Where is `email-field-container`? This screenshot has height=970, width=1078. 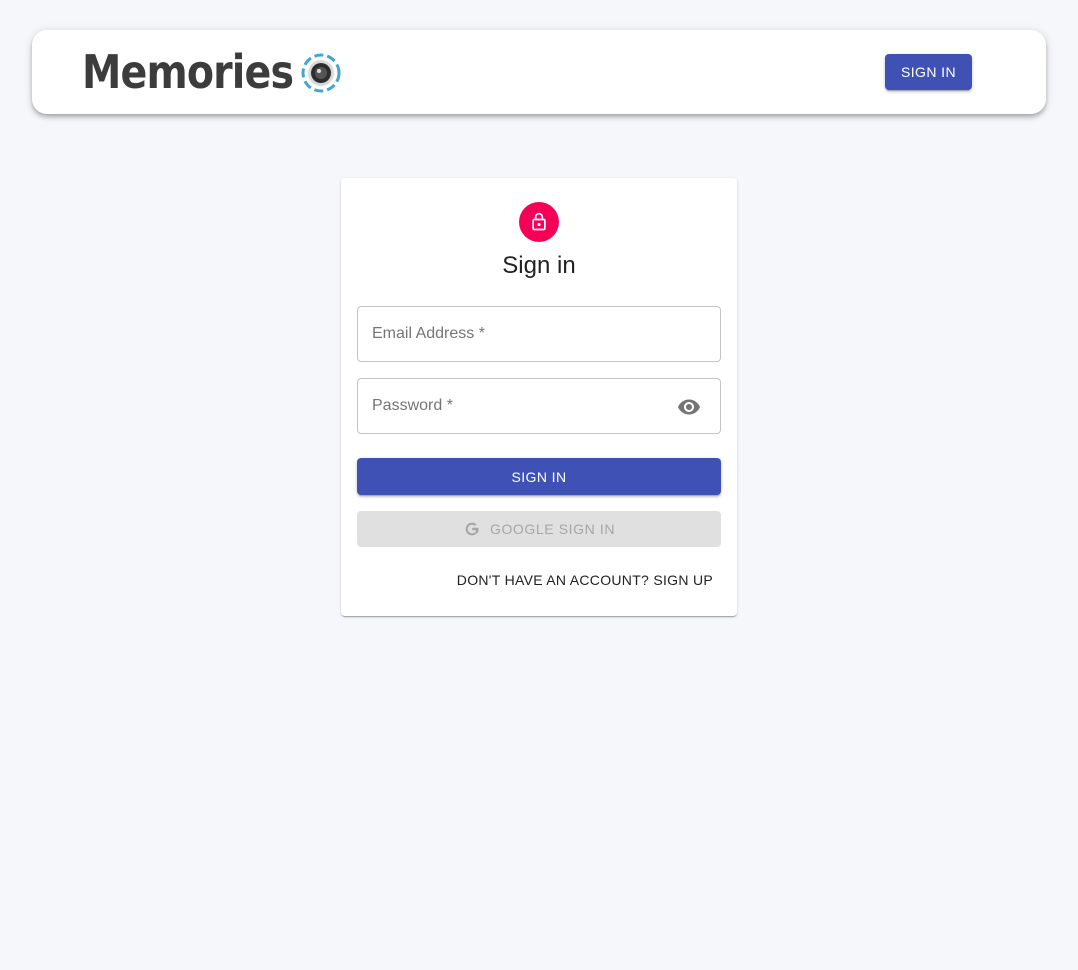 email-field-container is located at coordinates (539, 334).